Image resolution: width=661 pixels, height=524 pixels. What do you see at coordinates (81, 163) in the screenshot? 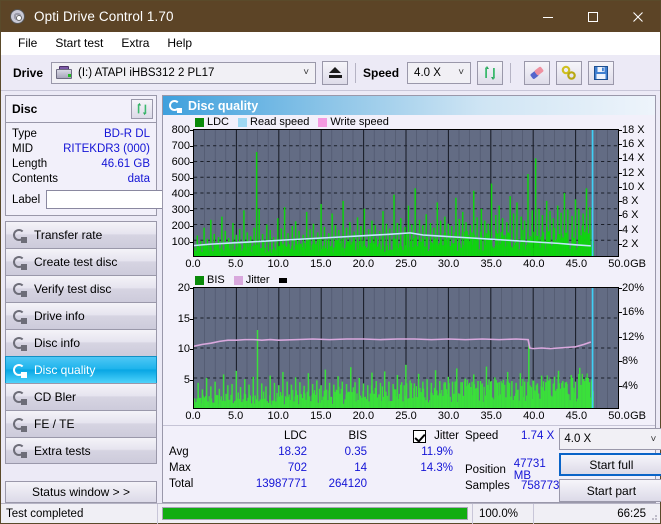
I see `disc-row-length: Length 46.61 GB` at bounding box center [81, 163].